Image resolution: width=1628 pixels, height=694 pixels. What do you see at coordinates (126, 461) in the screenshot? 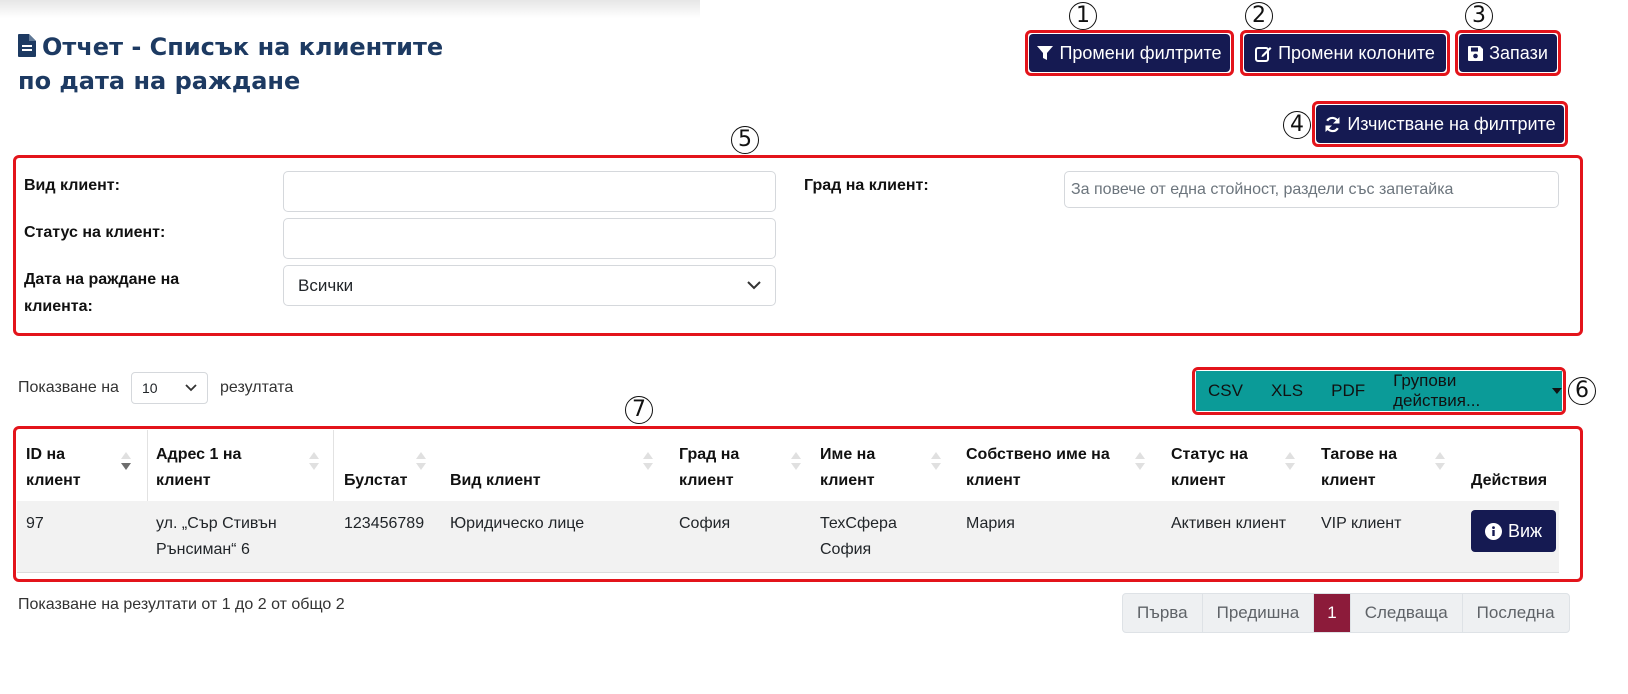
I see `sort-desc-icon` at bounding box center [126, 461].